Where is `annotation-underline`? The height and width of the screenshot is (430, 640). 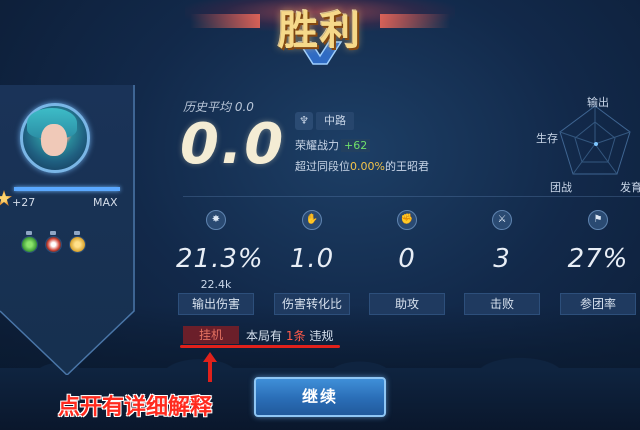 annotation-underline is located at coordinates (260, 346).